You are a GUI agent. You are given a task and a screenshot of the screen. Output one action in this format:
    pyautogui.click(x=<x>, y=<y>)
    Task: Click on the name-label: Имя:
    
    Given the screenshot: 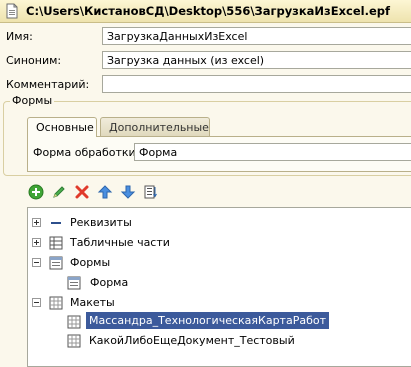 What is the action you would take?
    pyautogui.click(x=19, y=36)
    